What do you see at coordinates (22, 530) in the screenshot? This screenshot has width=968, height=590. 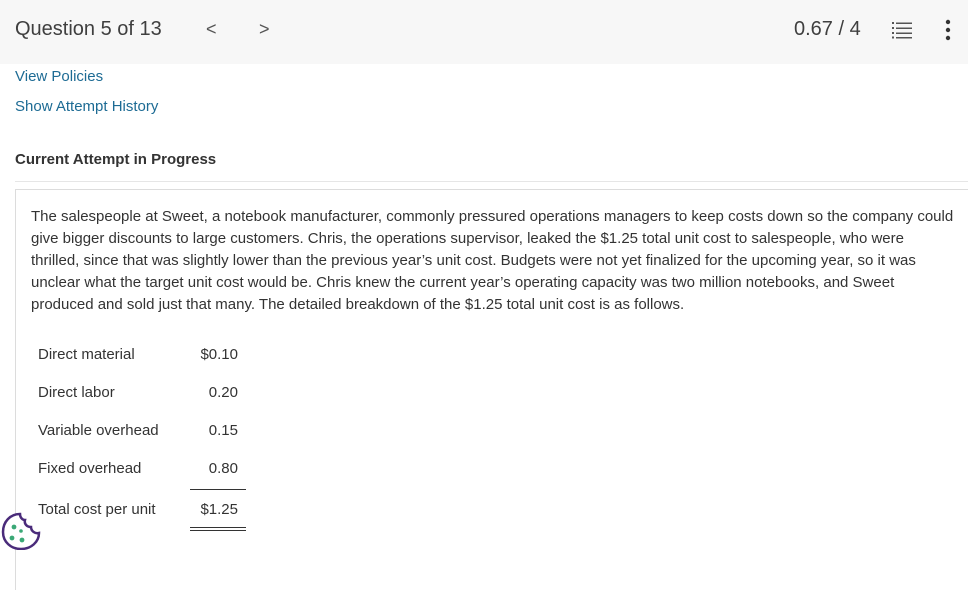 I see `cookie-icon` at bounding box center [22, 530].